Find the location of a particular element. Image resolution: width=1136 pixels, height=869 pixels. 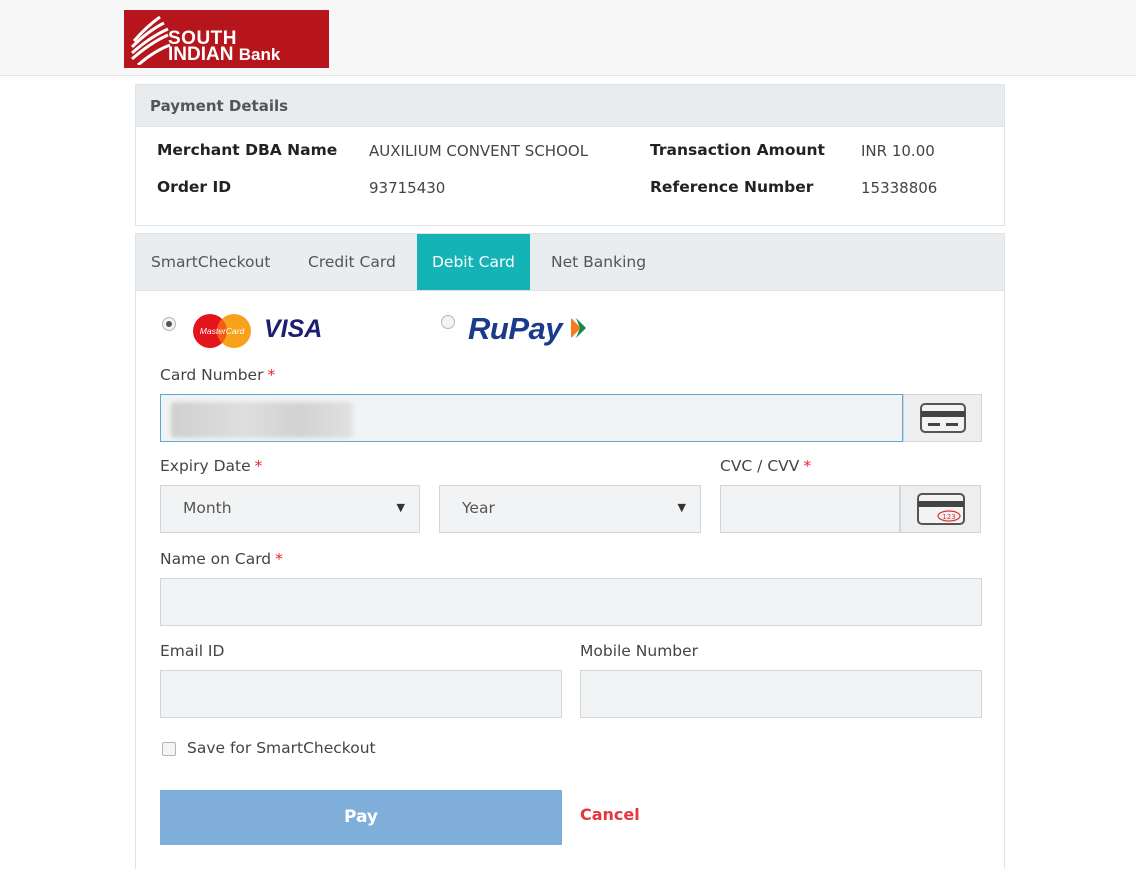

rupay-logo: RuPay is located at coordinates (528, 329).